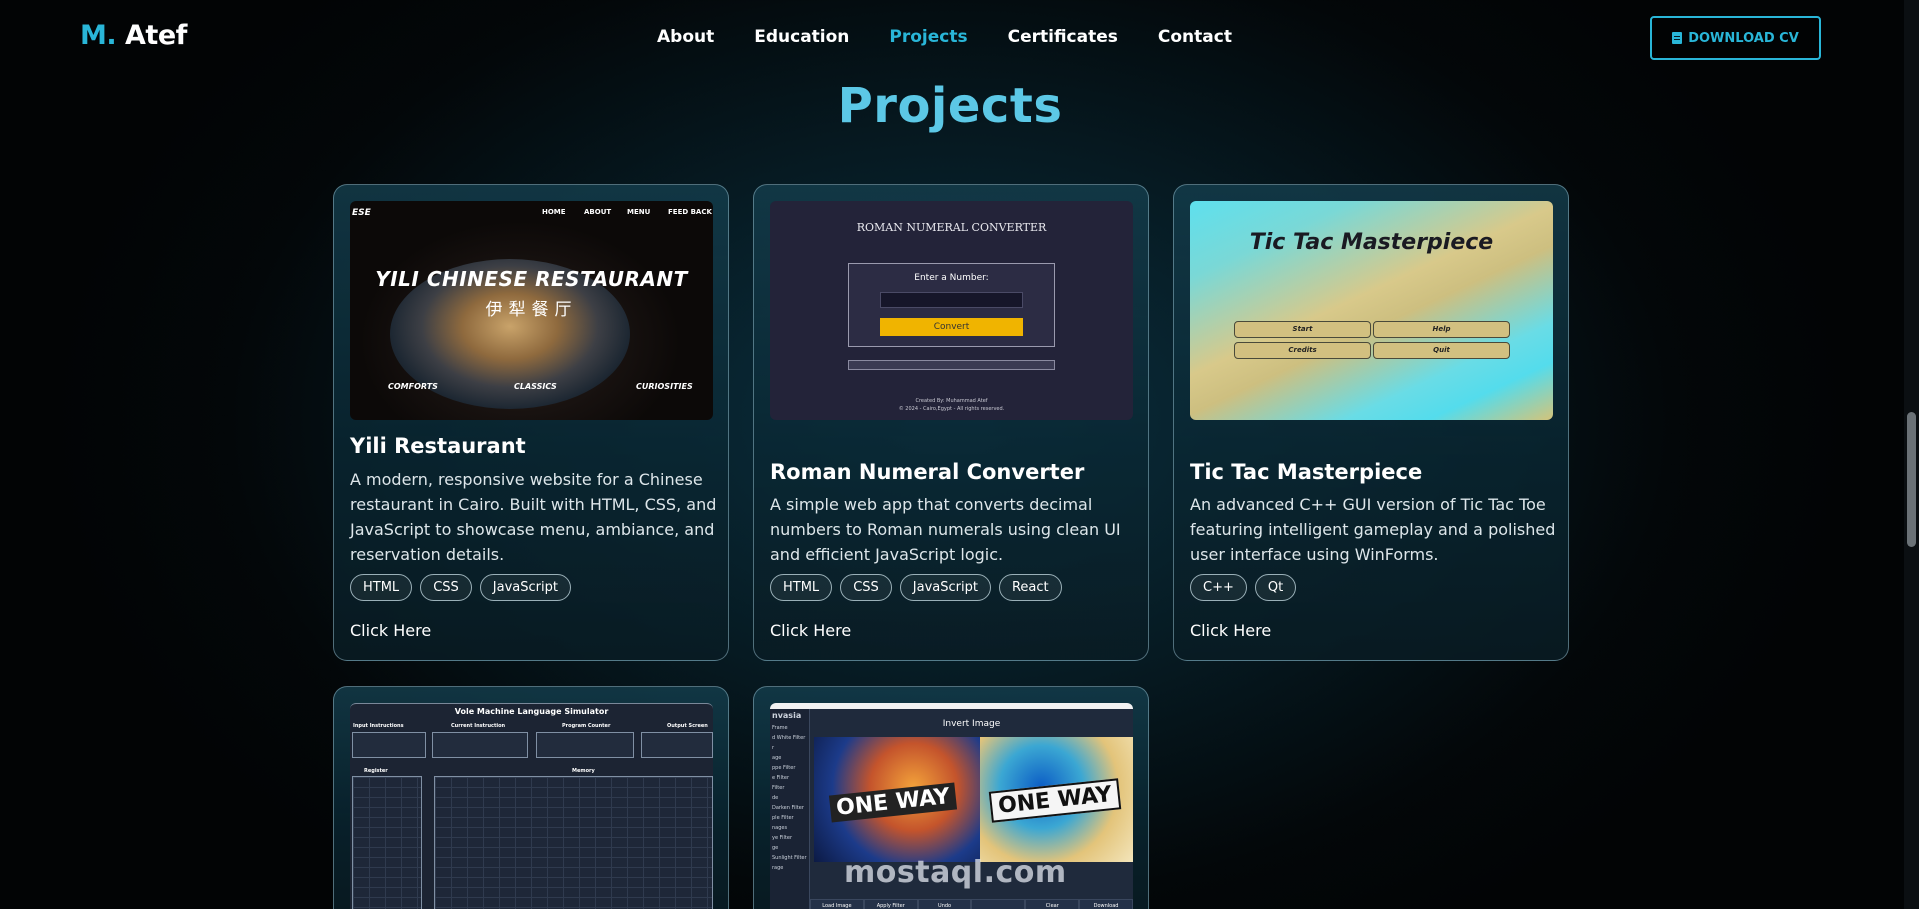  What do you see at coordinates (928, 37) in the screenshot?
I see `nav-link-projects: Projects` at bounding box center [928, 37].